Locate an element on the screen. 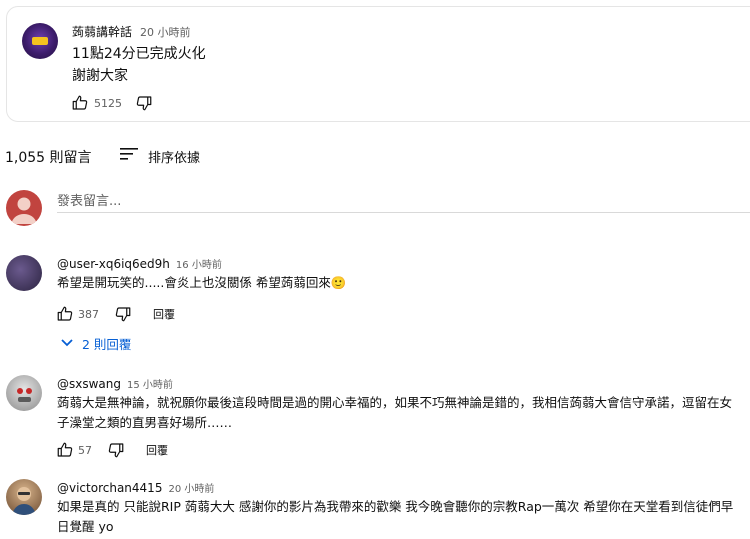  comment-count: 1,055 則留言 is located at coordinates (48, 158).